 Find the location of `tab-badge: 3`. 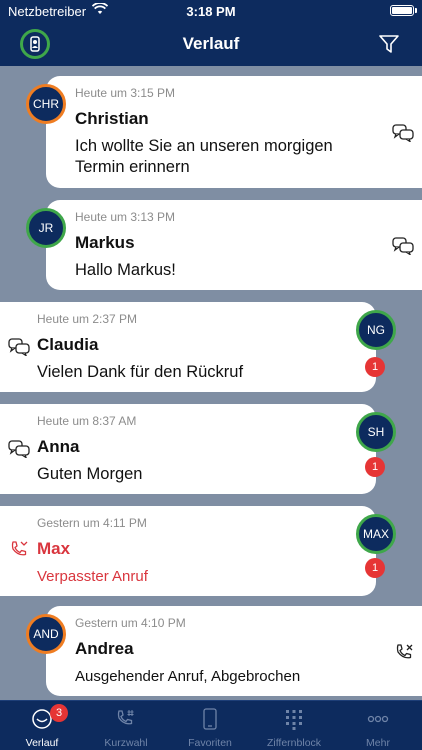

tab-badge: 3 is located at coordinates (59, 713).